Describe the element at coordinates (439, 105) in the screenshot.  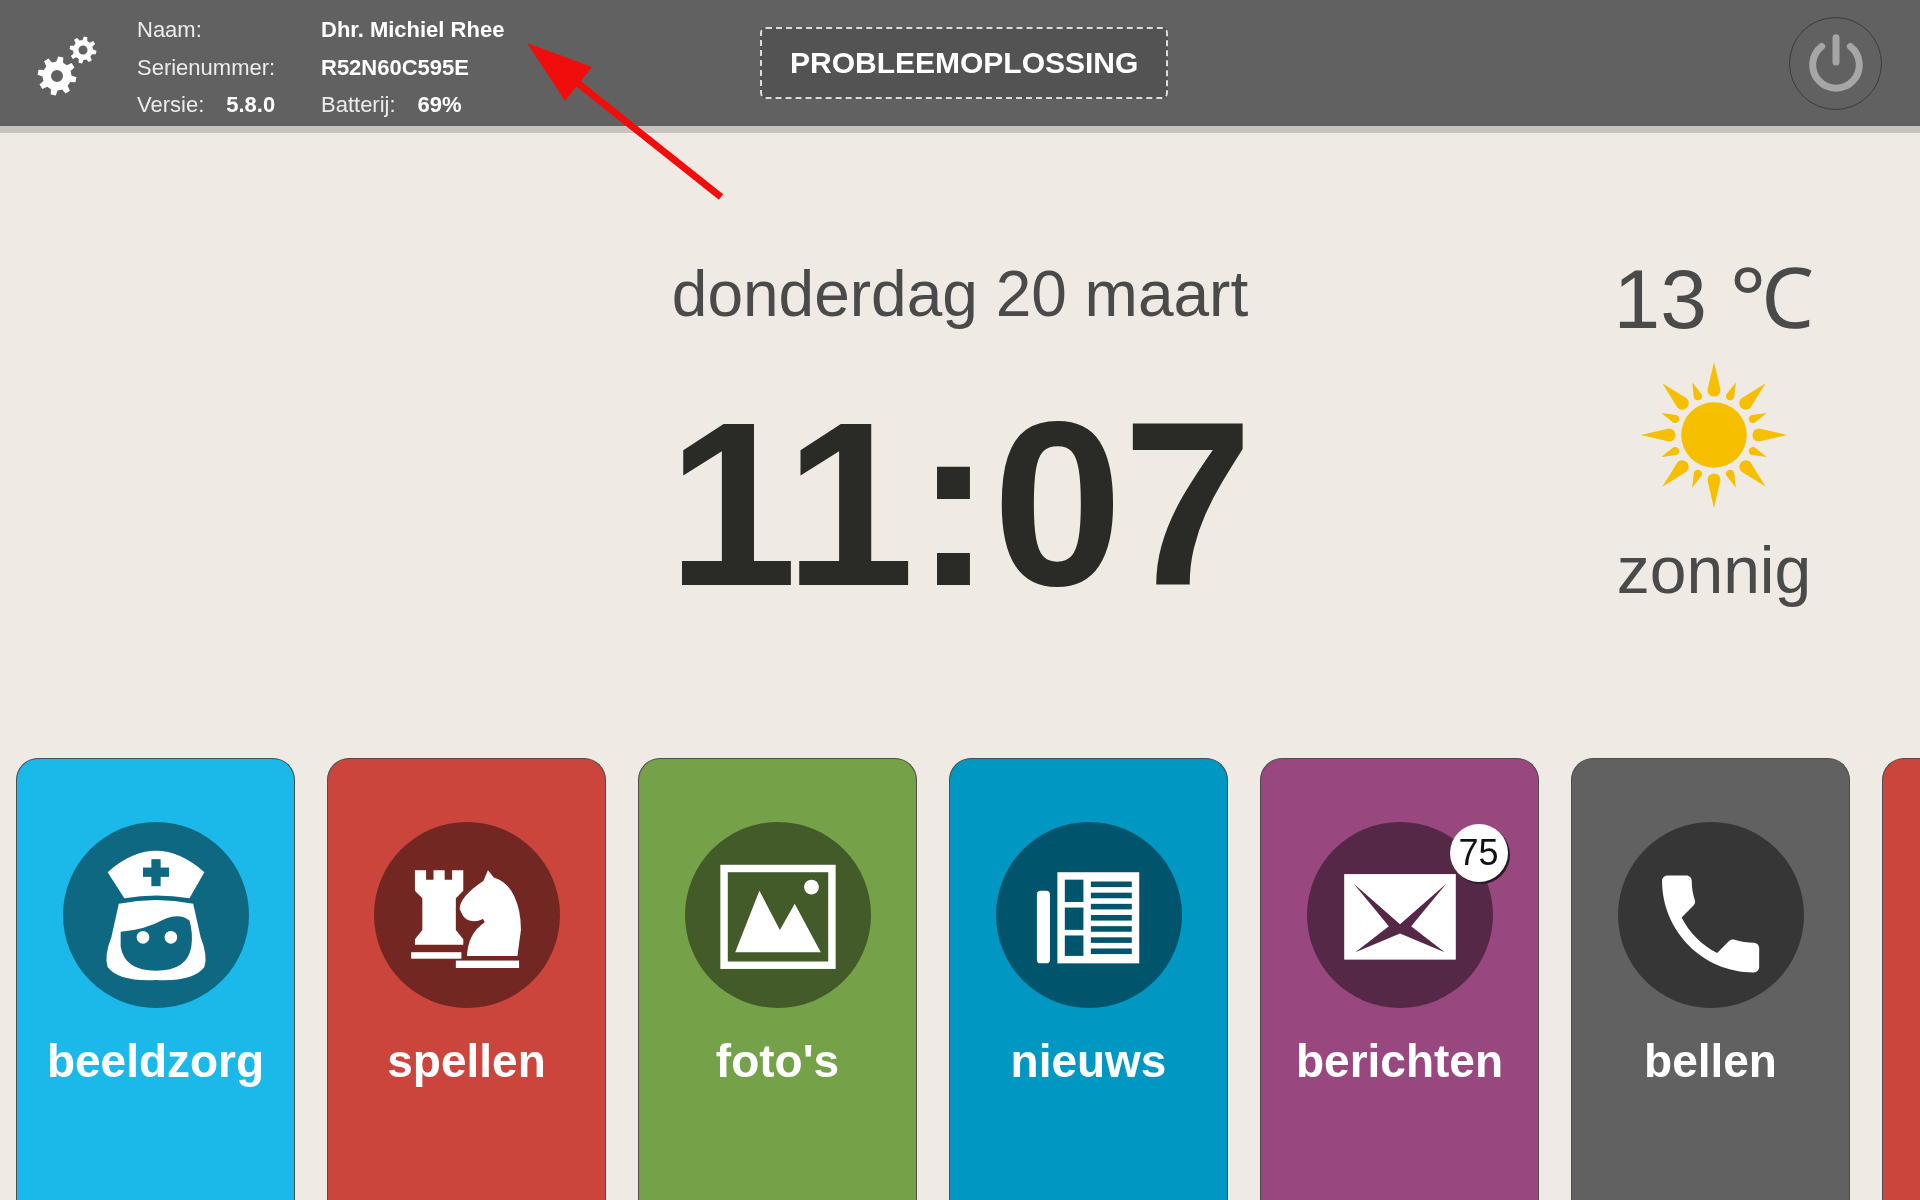
I see `info-value: 69%` at that location.